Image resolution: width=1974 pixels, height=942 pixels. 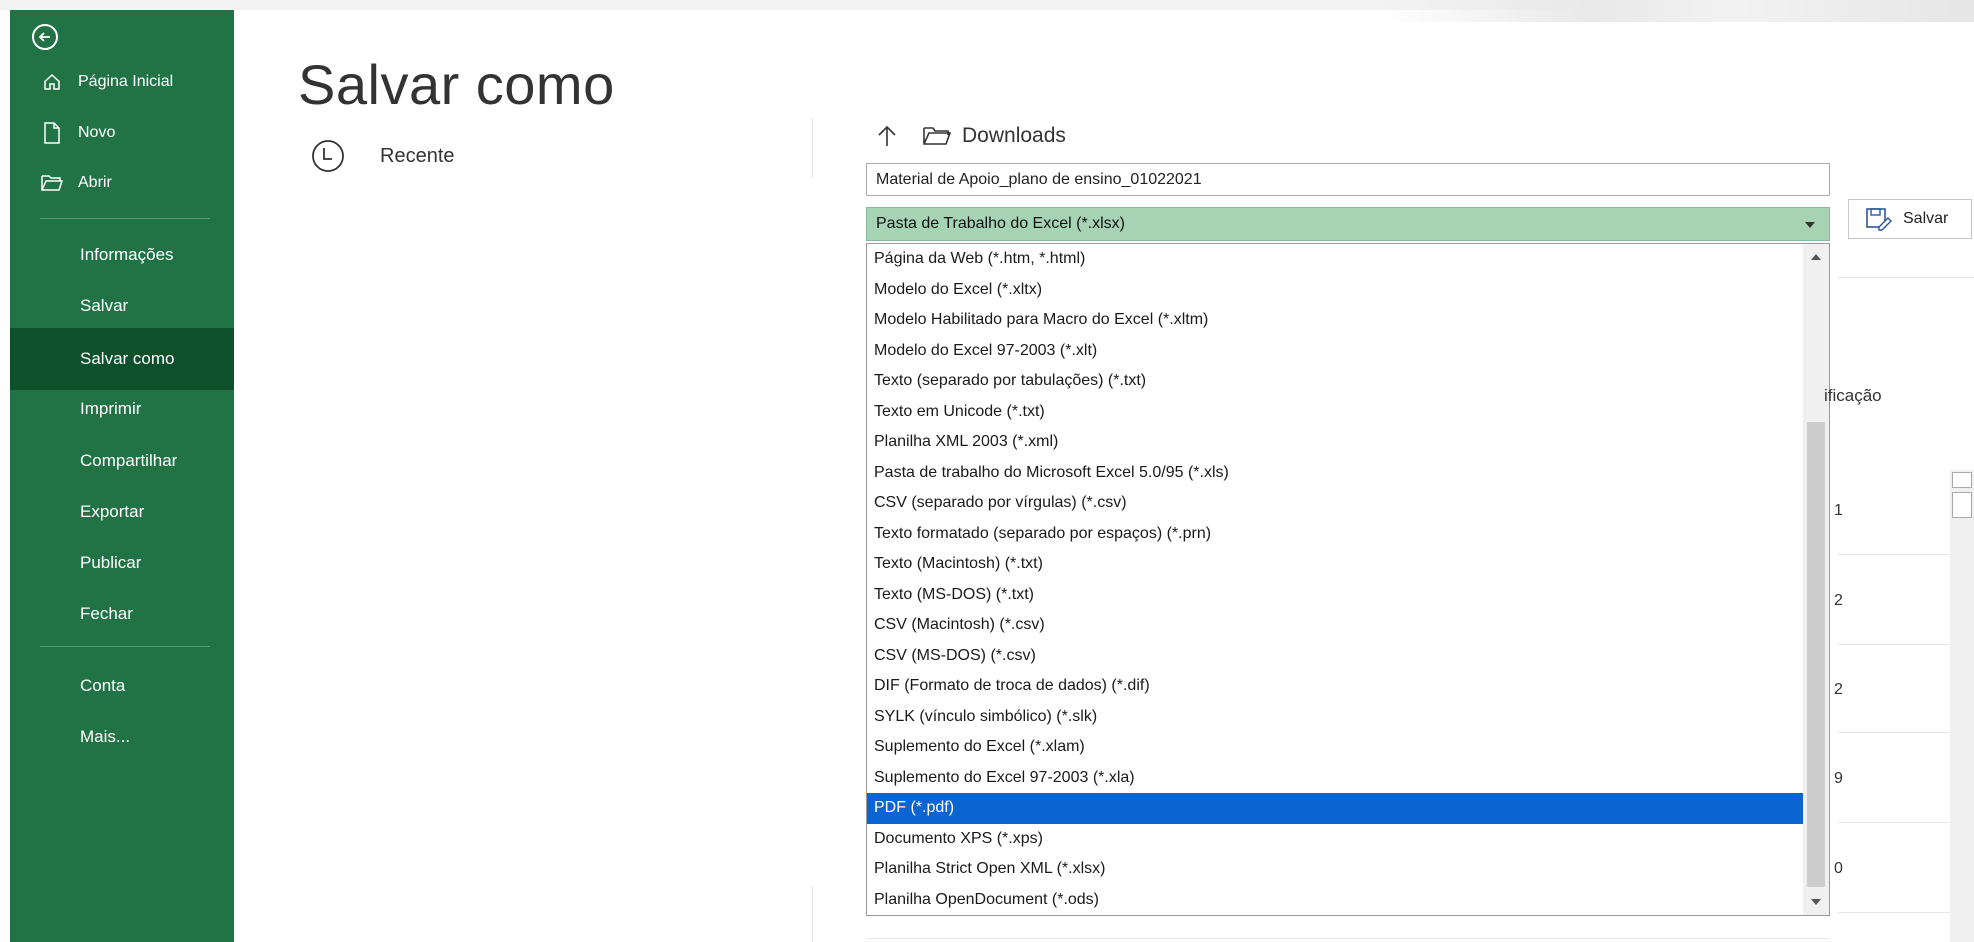 I want to click on file-type-option: Suplemento do Excel 97-2003 (*.xla), so click(x=1348, y=778).